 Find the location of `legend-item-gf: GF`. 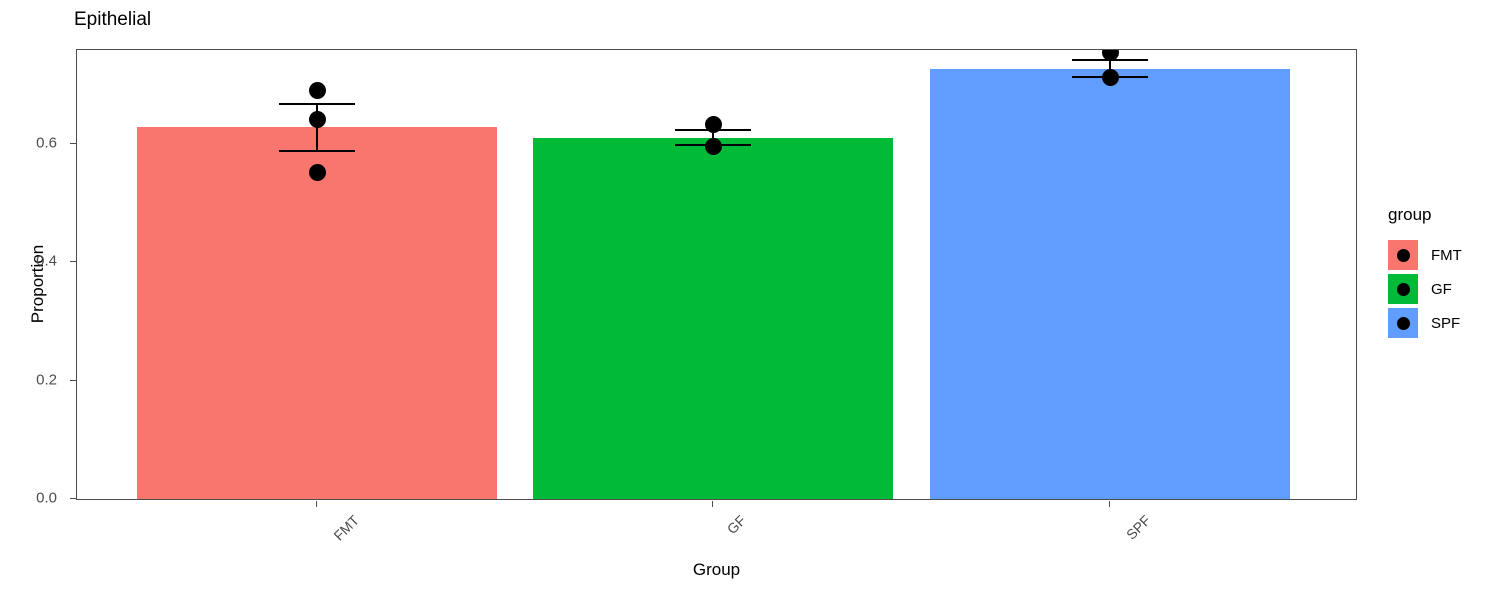

legend-item-gf: GF is located at coordinates (1425, 289).